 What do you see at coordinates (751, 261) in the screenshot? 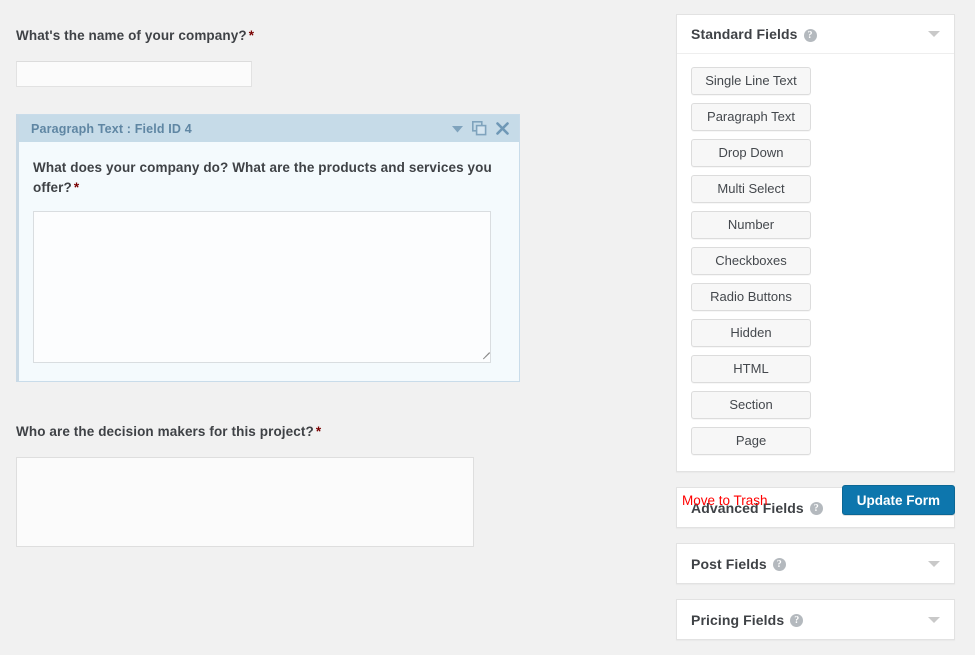
I see `field-button-checkboxes: Checkboxes` at bounding box center [751, 261].